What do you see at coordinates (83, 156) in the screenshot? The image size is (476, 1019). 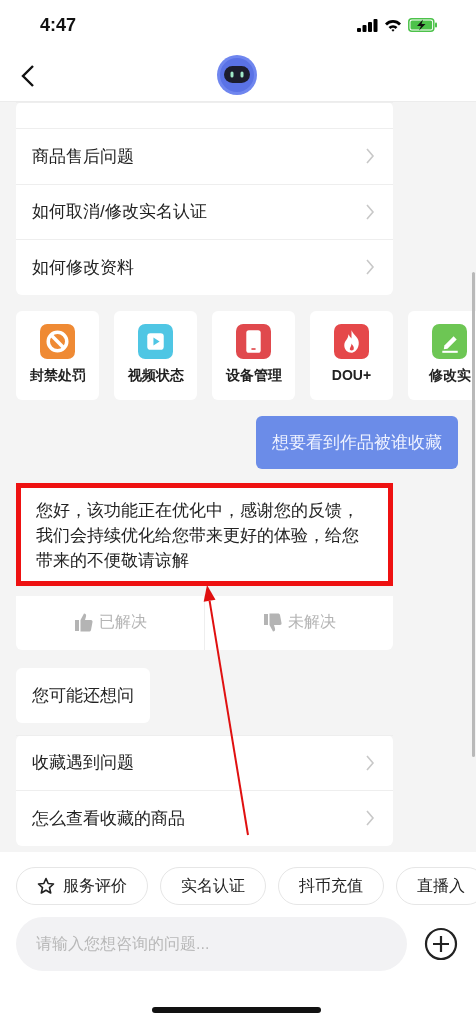 I see `question-text: 商品售后问题` at bounding box center [83, 156].